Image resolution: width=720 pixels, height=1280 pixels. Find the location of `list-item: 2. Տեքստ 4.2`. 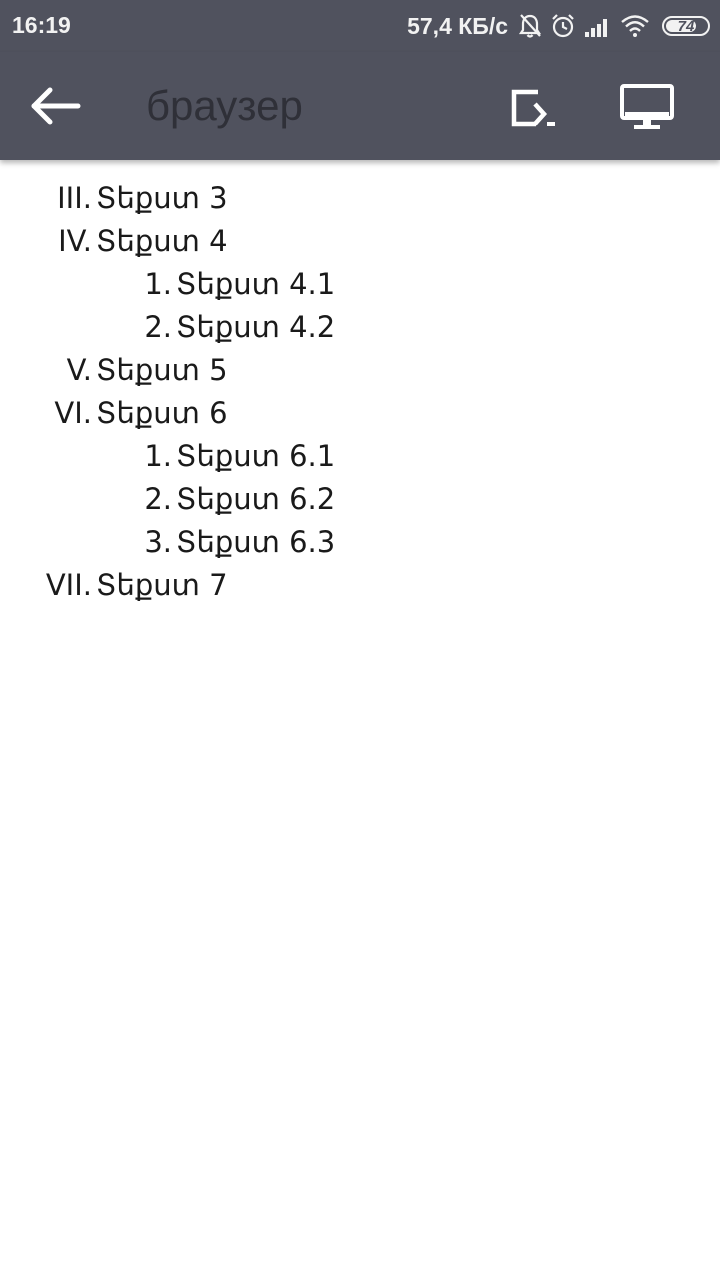

list-item: 2. Տեքստ 4.2 is located at coordinates (167, 327).